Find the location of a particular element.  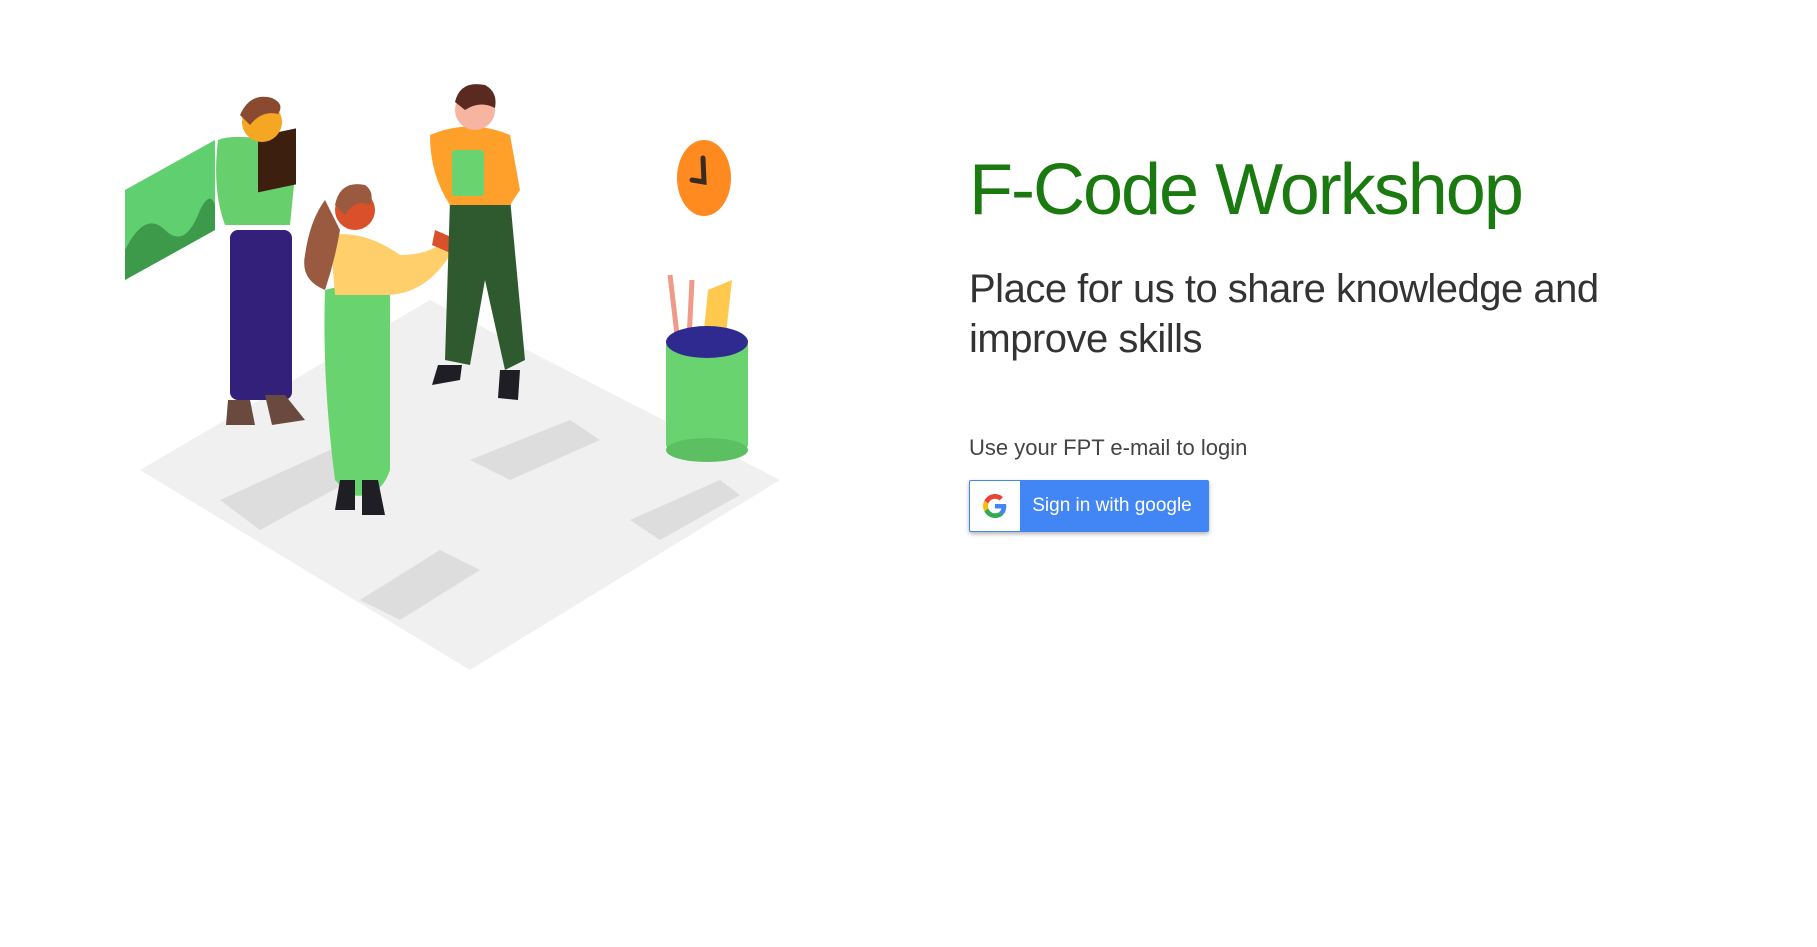

pencil-cup-icon is located at coordinates (707, 368).